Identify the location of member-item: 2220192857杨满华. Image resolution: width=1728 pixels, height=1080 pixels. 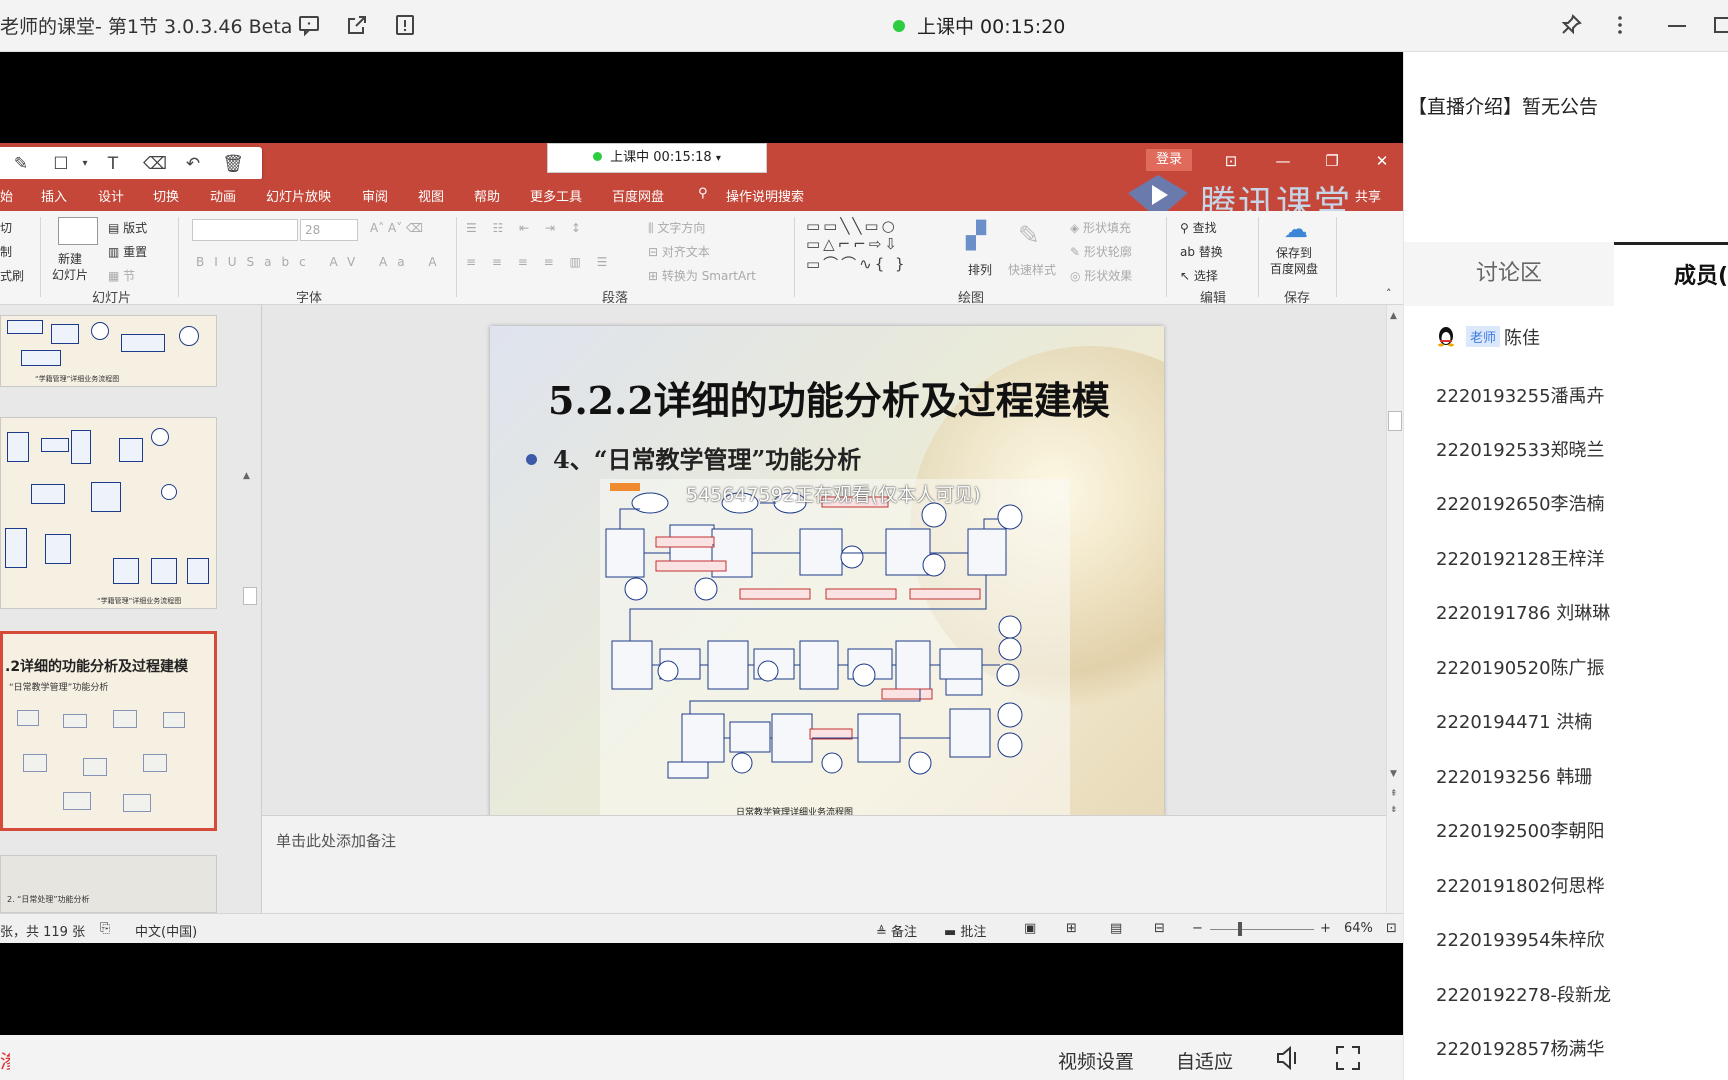
(1520, 1048).